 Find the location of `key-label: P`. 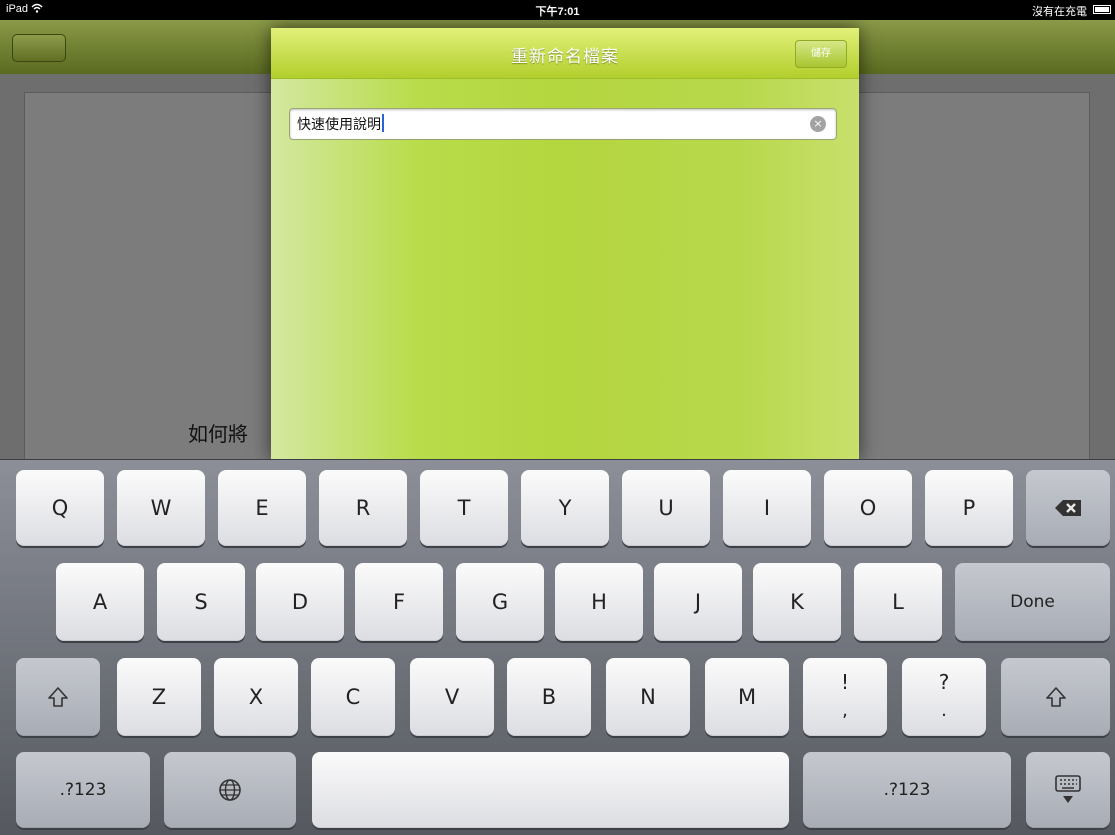

key-label: P is located at coordinates (969, 508).